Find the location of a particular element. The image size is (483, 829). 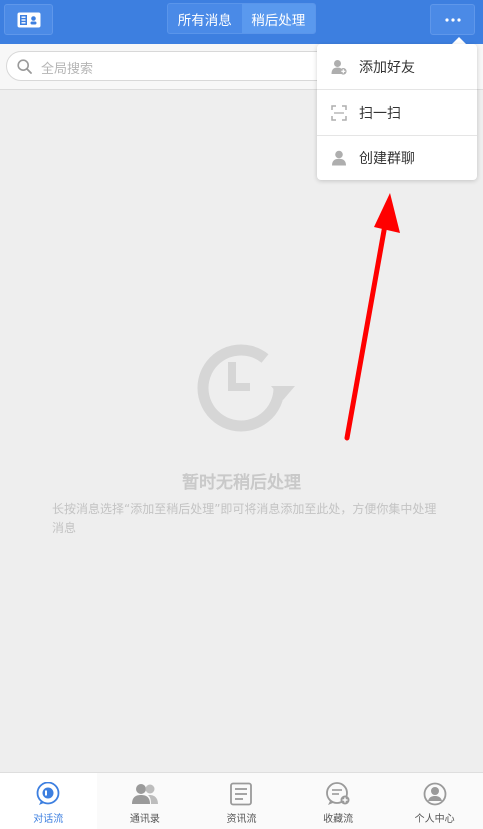

nav-item-contacts: 通讯录 is located at coordinates (145, 801).